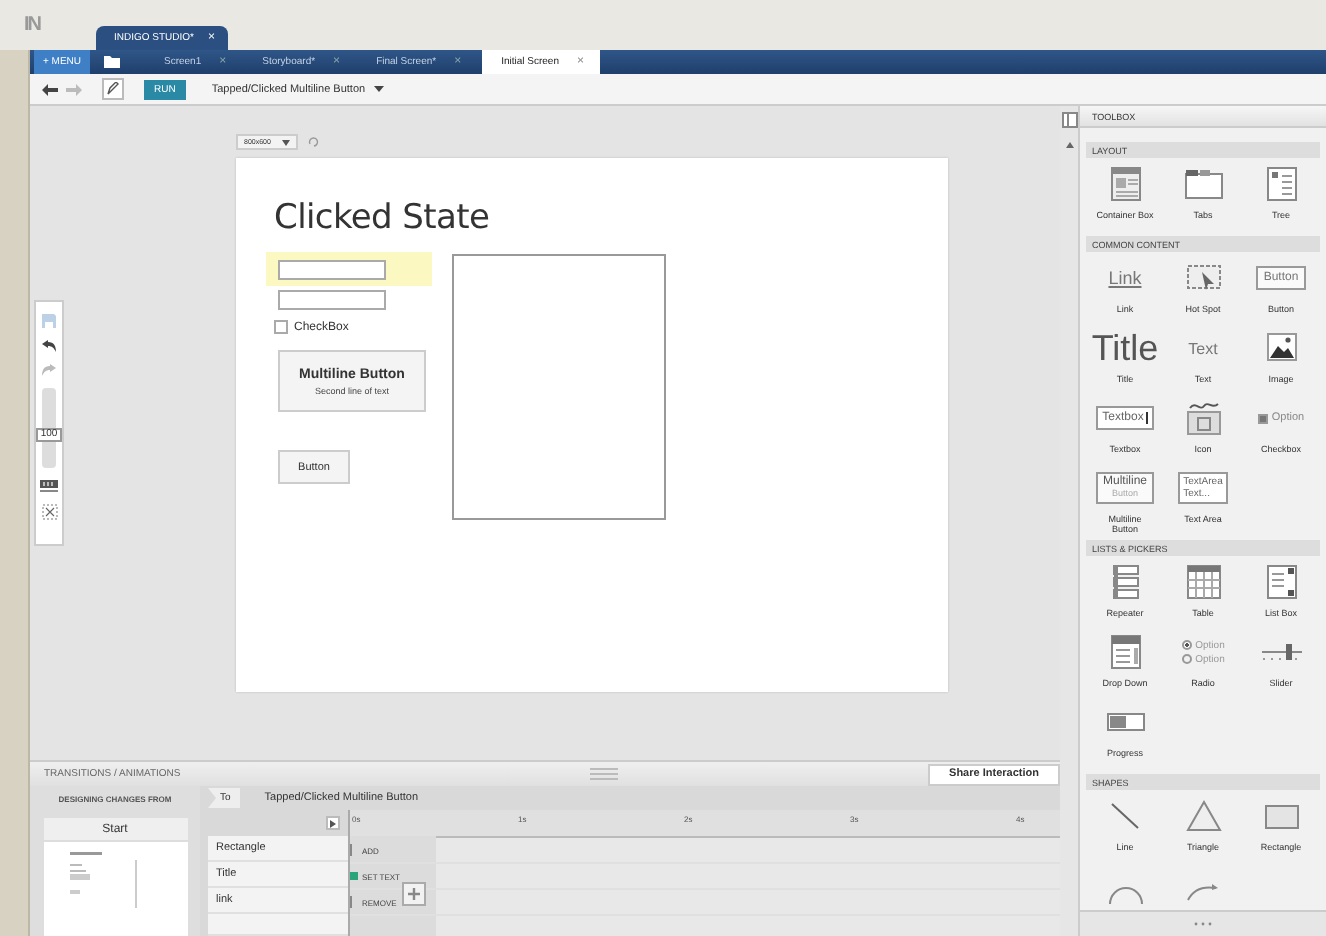 The height and width of the screenshot is (936, 1326). Describe the element at coordinates (382, 218) in the screenshot. I see `heading: Clicked State` at that location.